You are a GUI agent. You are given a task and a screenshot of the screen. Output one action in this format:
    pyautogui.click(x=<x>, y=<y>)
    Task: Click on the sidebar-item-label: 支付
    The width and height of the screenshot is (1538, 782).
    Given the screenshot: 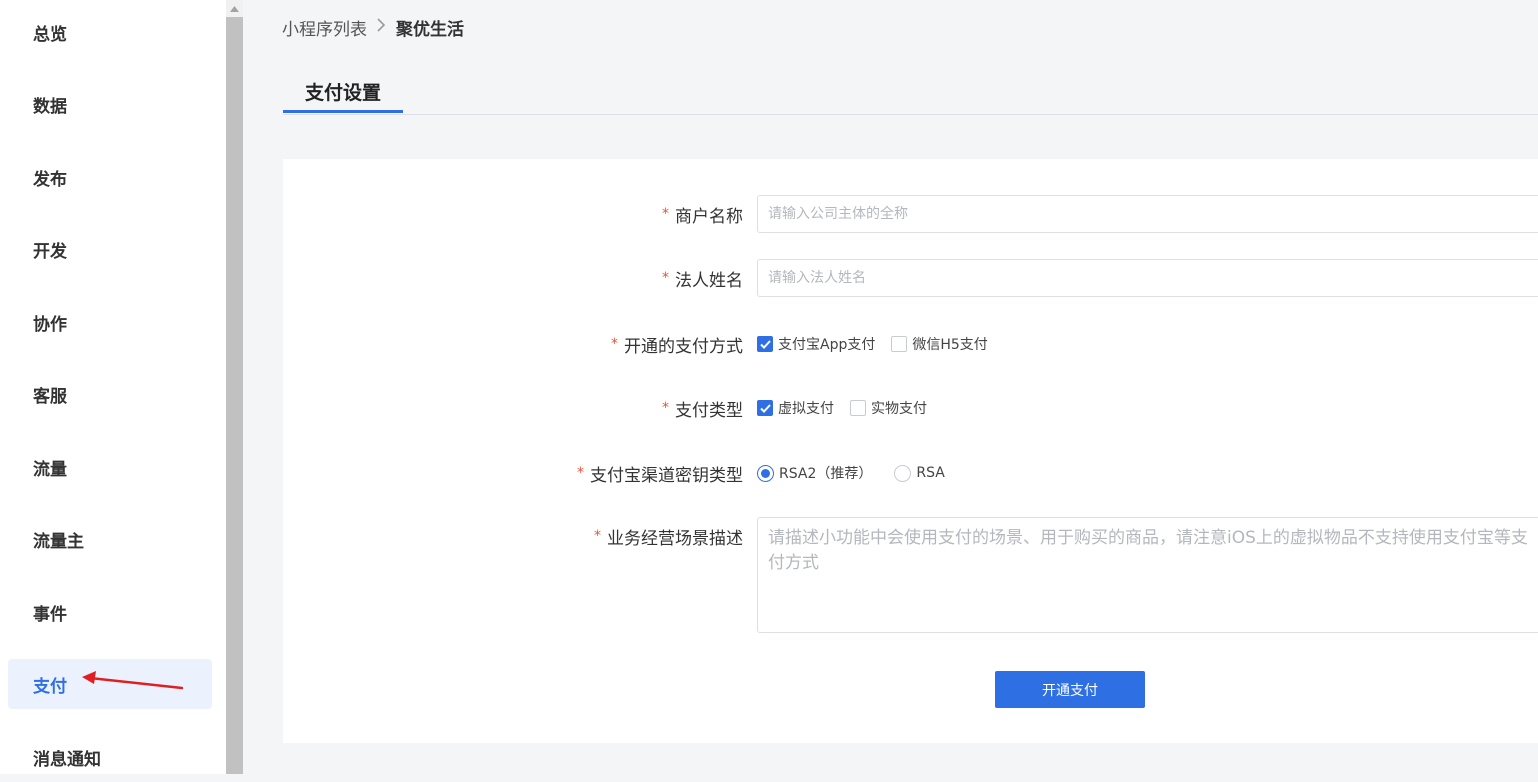 What is the action you would take?
    pyautogui.click(x=50, y=686)
    